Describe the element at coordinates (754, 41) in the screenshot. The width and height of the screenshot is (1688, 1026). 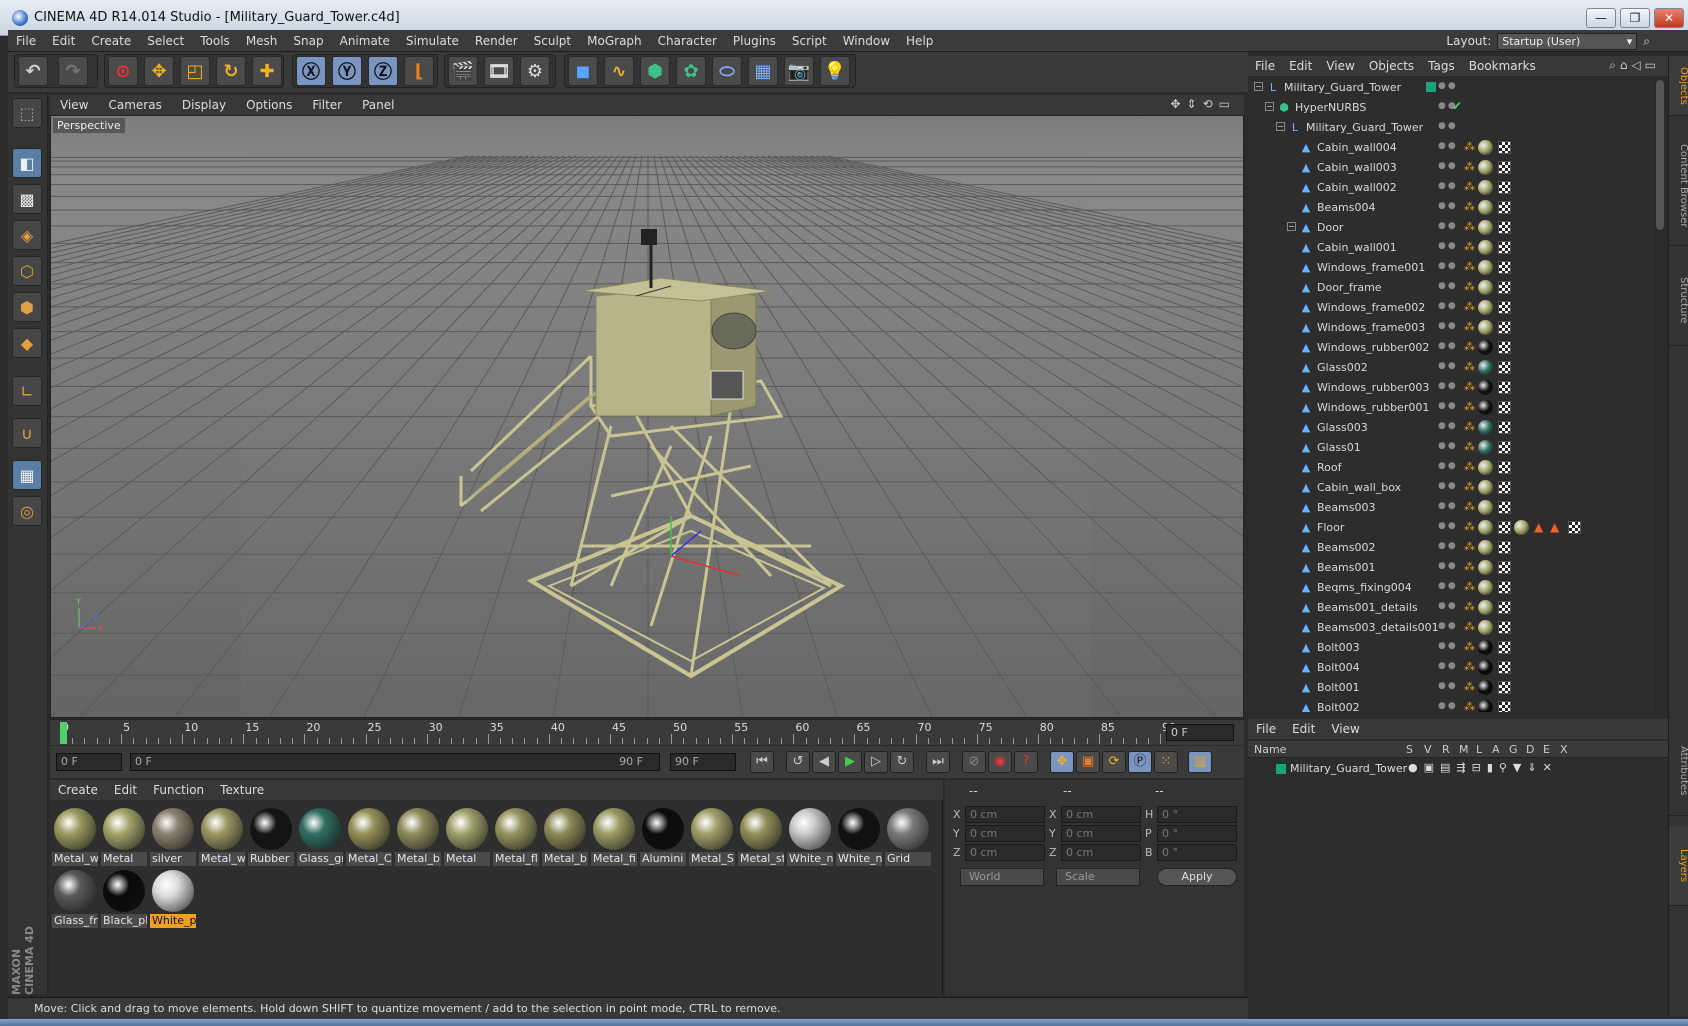
I see `menu-plugins: Plugins` at that location.